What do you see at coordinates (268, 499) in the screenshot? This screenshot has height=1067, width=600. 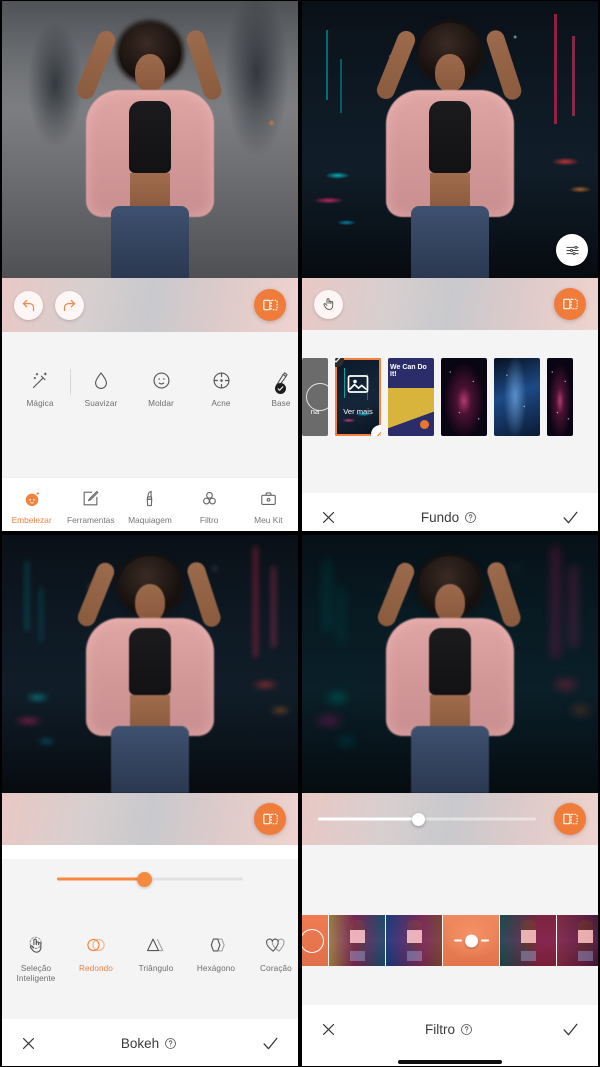 I see `my-kit-case-icon` at bounding box center [268, 499].